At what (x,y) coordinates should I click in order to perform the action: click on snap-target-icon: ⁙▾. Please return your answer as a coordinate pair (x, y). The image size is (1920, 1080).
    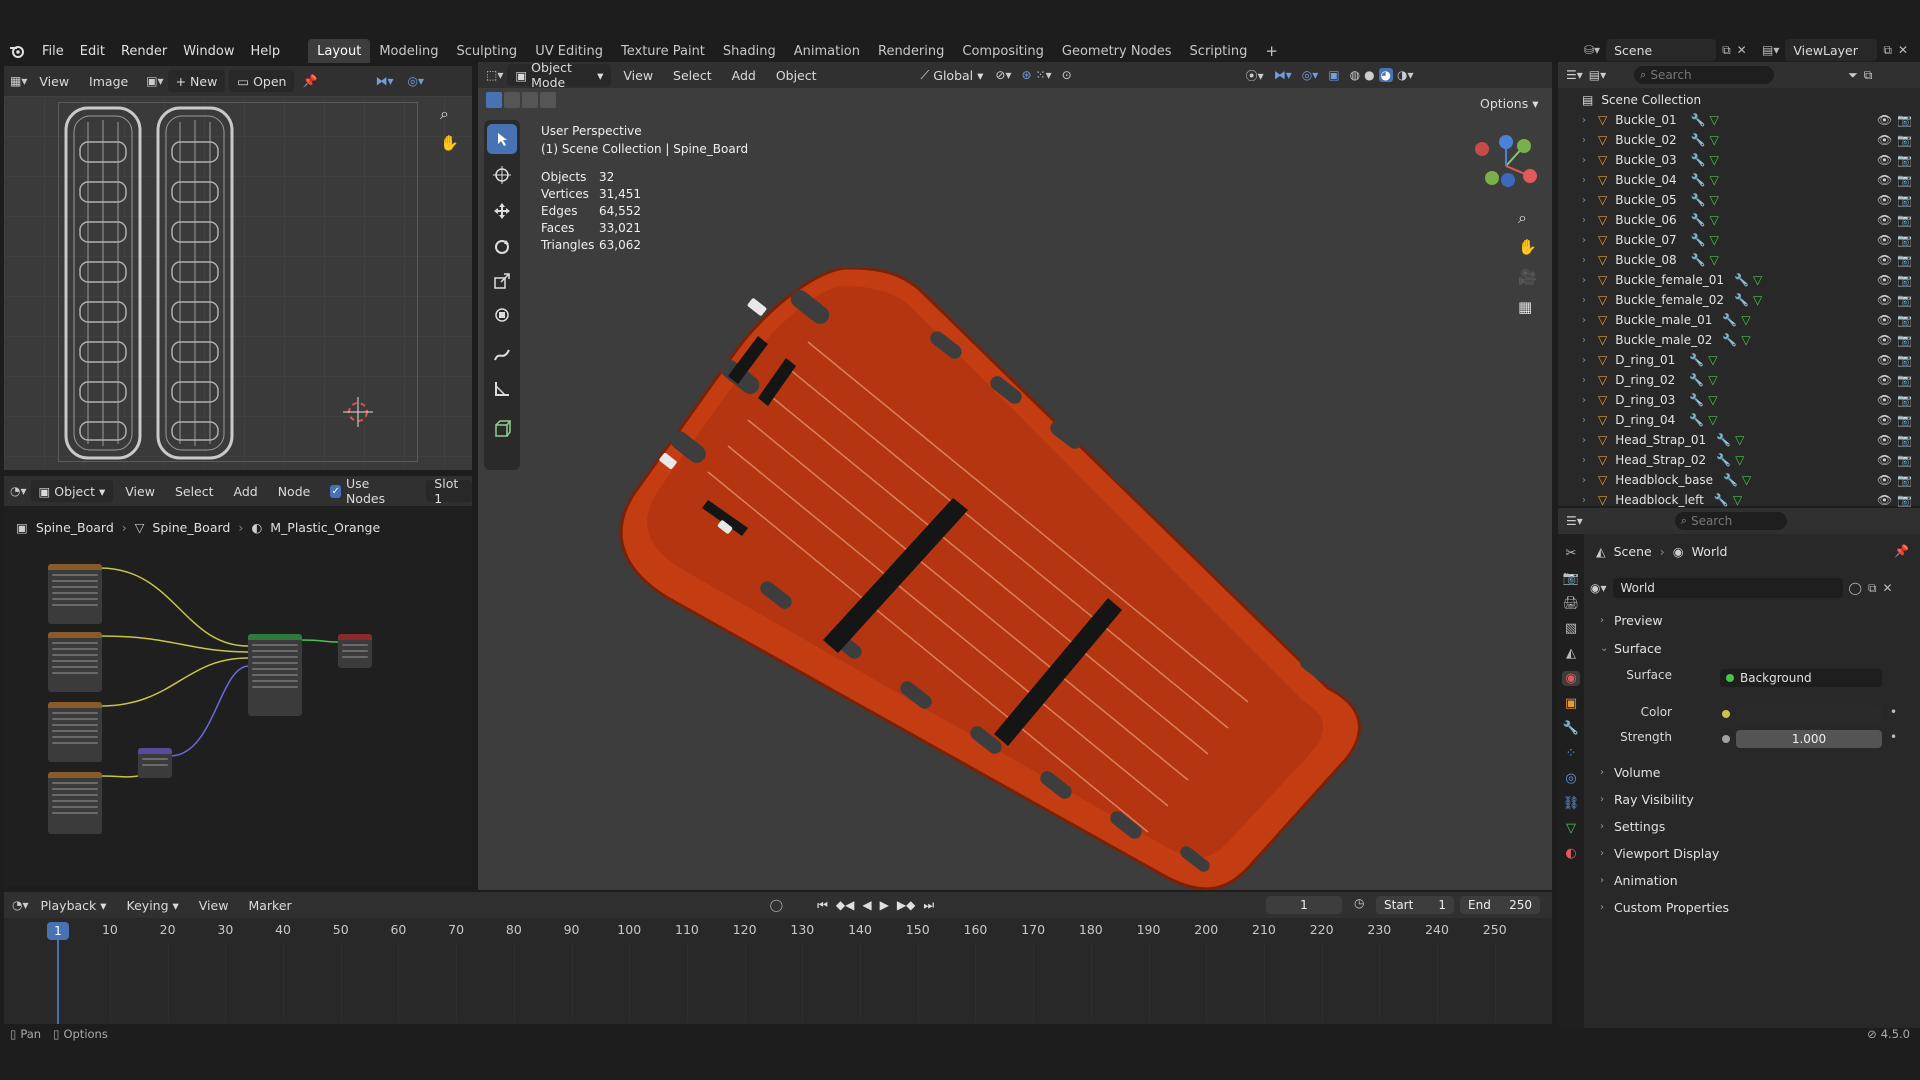
    Looking at the image, I should click on (1044, 75).